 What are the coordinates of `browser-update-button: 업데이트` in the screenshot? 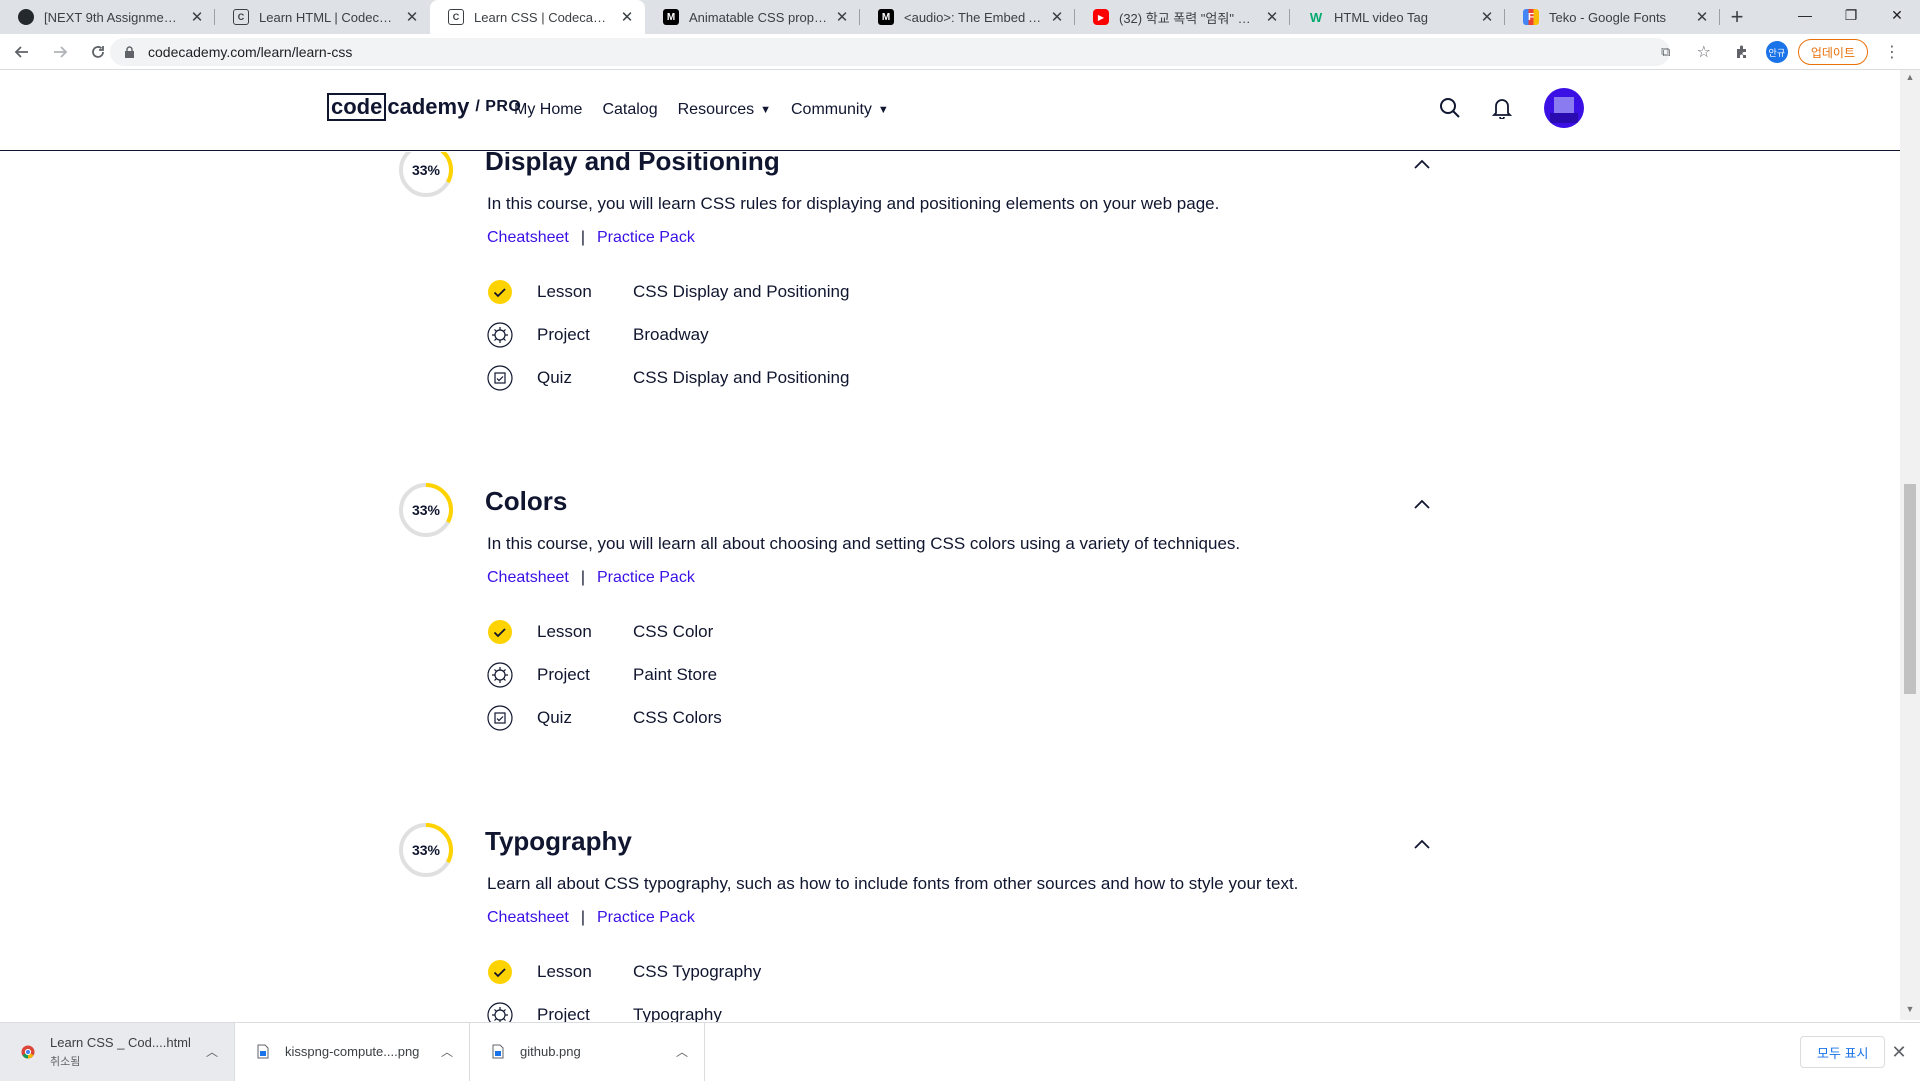 It's located at (1832, 52).